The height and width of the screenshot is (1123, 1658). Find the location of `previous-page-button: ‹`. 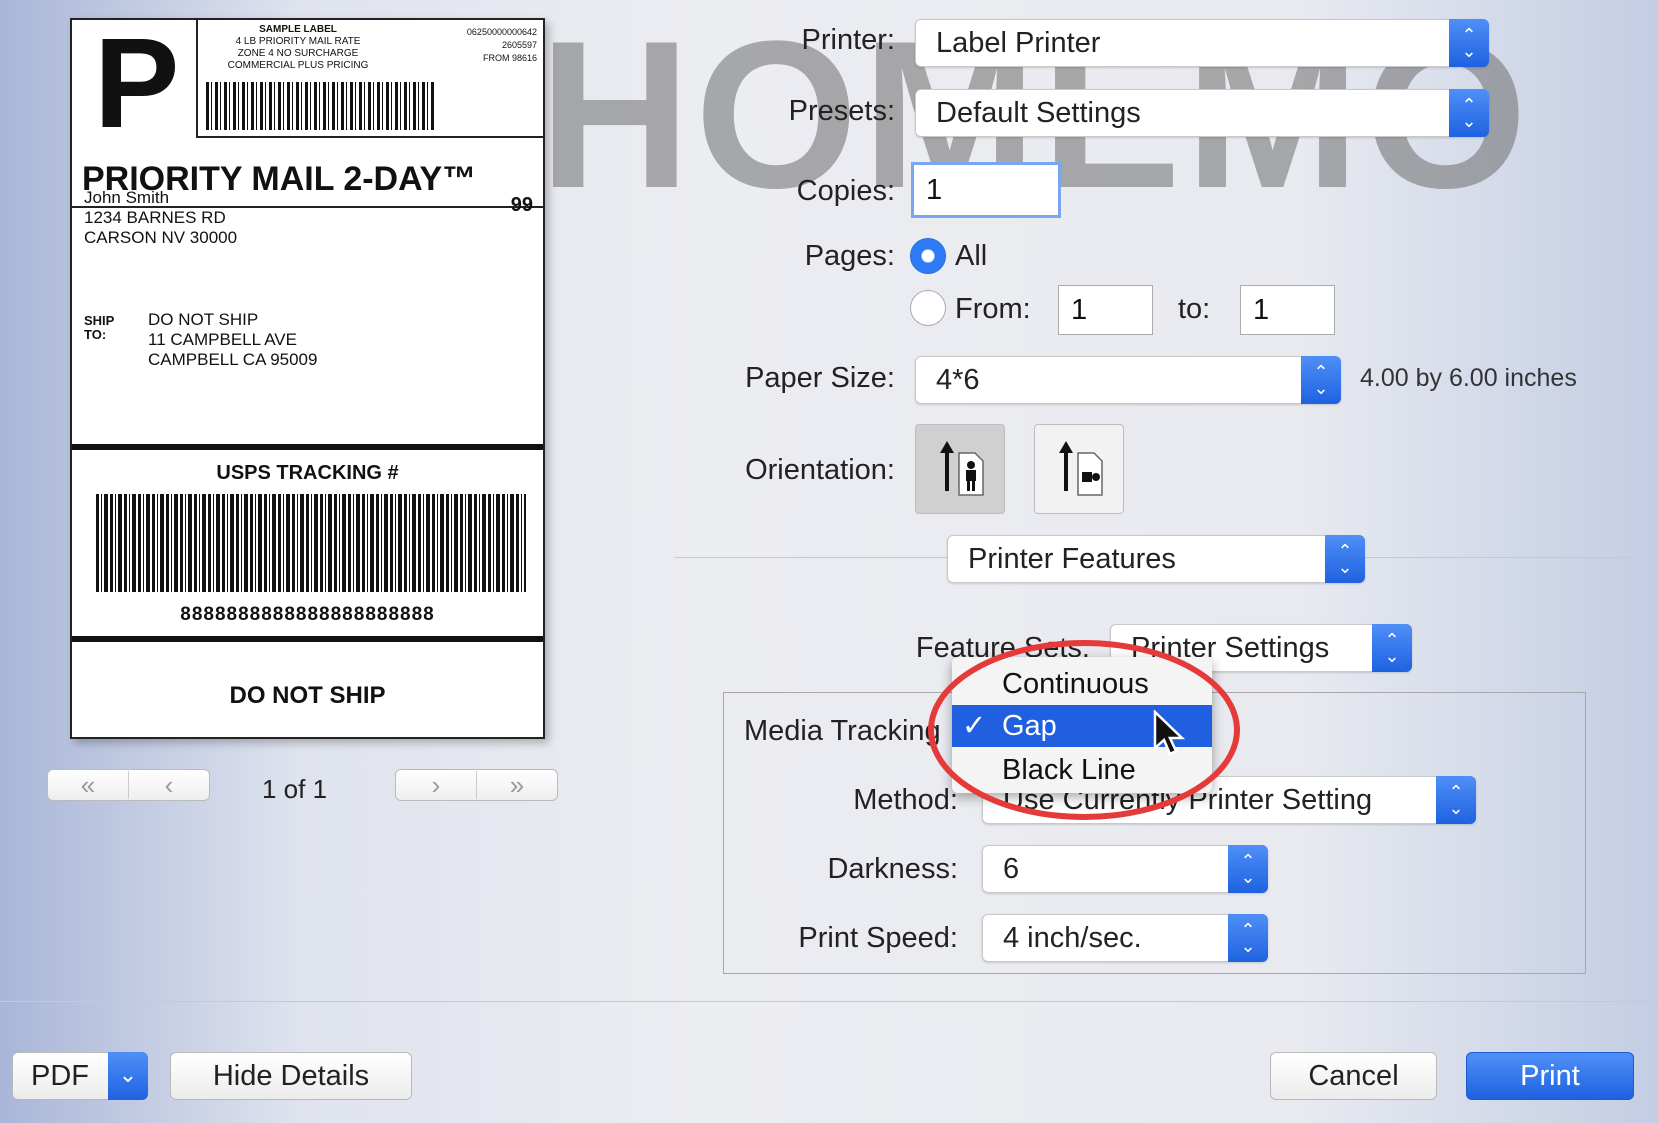

previous-page-button: ‹ is located at coordinates (168, 785).